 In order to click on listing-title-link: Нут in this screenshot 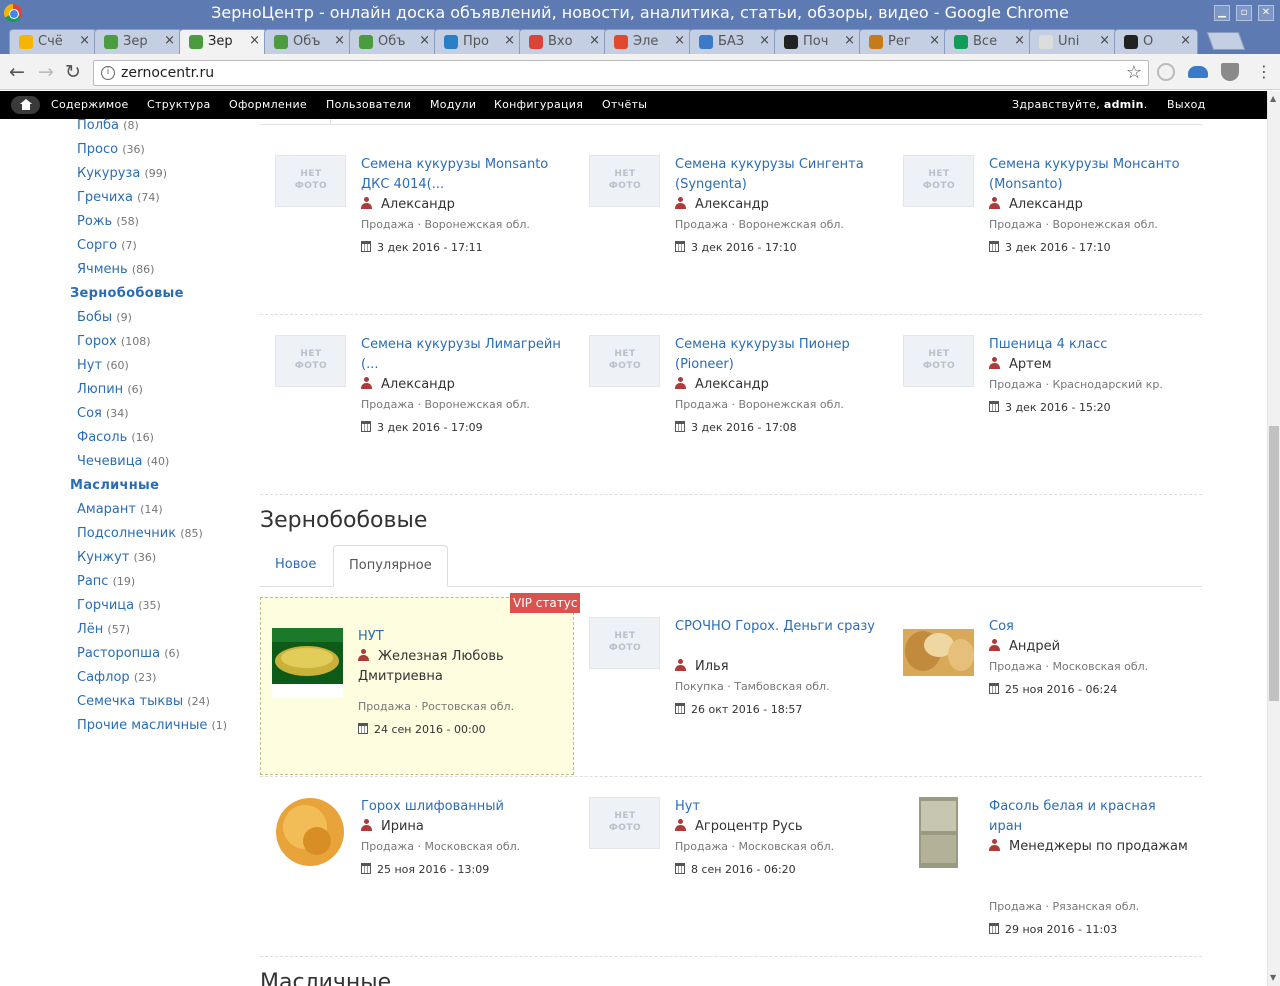, I will do `click(775, 807)`.